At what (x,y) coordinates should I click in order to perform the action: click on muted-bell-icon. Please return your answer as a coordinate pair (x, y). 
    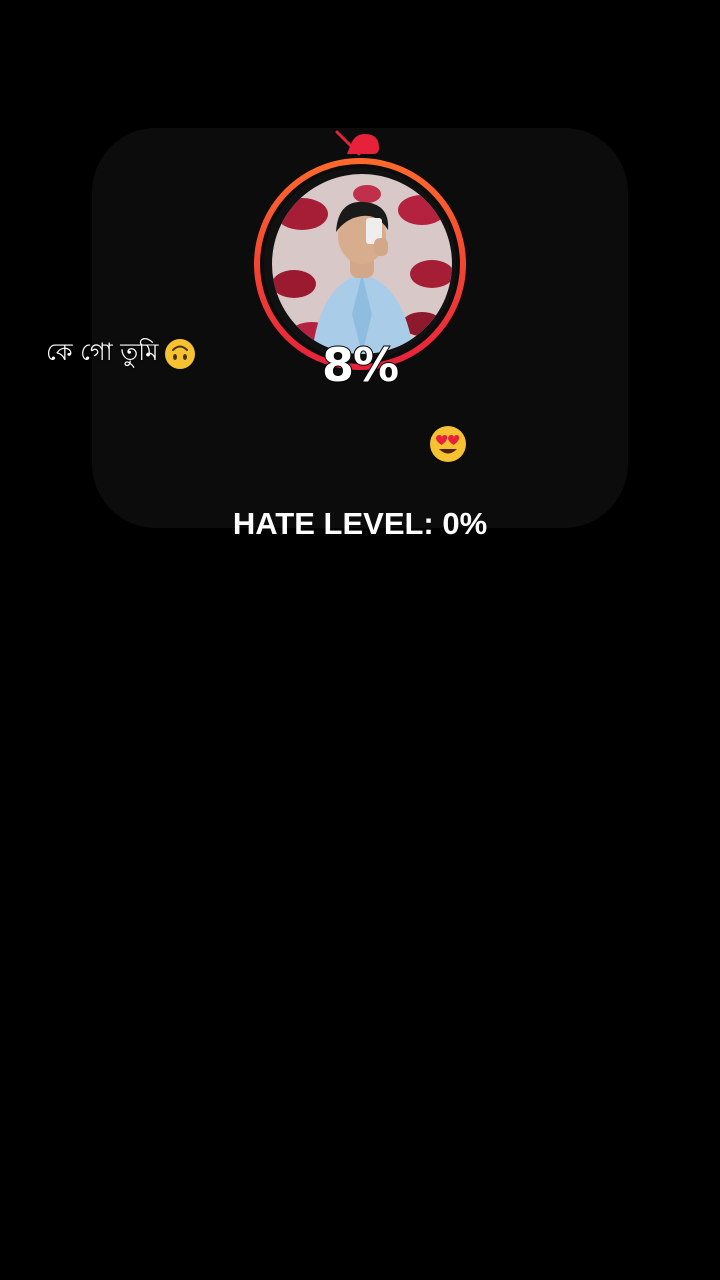
    Looking at the image, I should click on (357, 143).